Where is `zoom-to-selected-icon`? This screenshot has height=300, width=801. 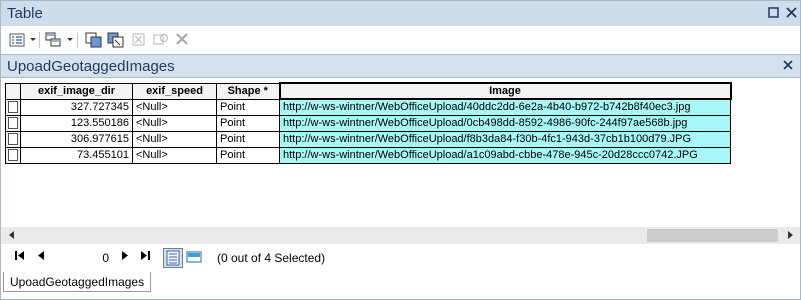
zoom-to-selected-icon is located at coordinates (162, 40).